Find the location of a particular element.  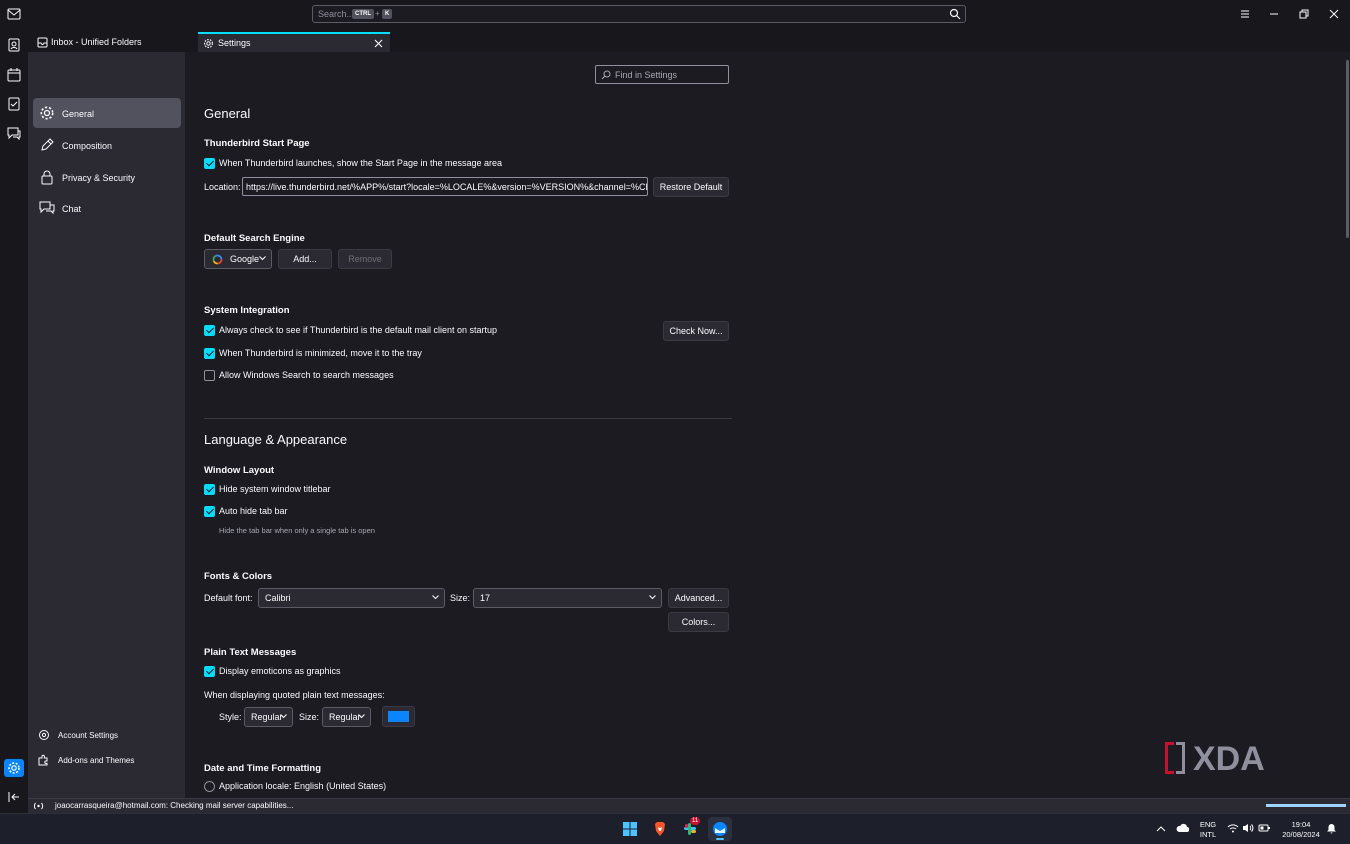

clock: 19:04 20/08/2024 is located at coordinates (1301, 830).